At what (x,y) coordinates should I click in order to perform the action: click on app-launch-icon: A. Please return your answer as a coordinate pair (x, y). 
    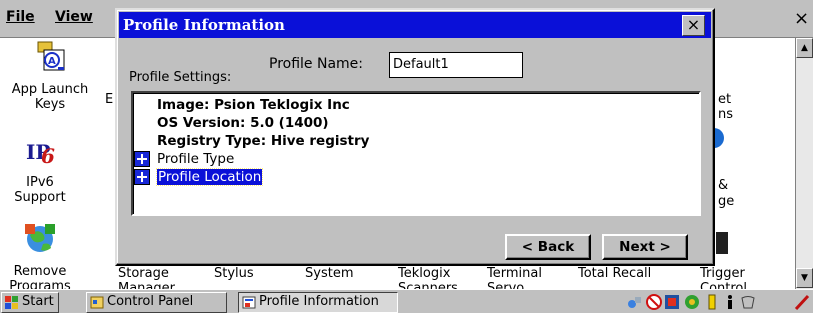
    Looking at the image, I should click on (51, 56).